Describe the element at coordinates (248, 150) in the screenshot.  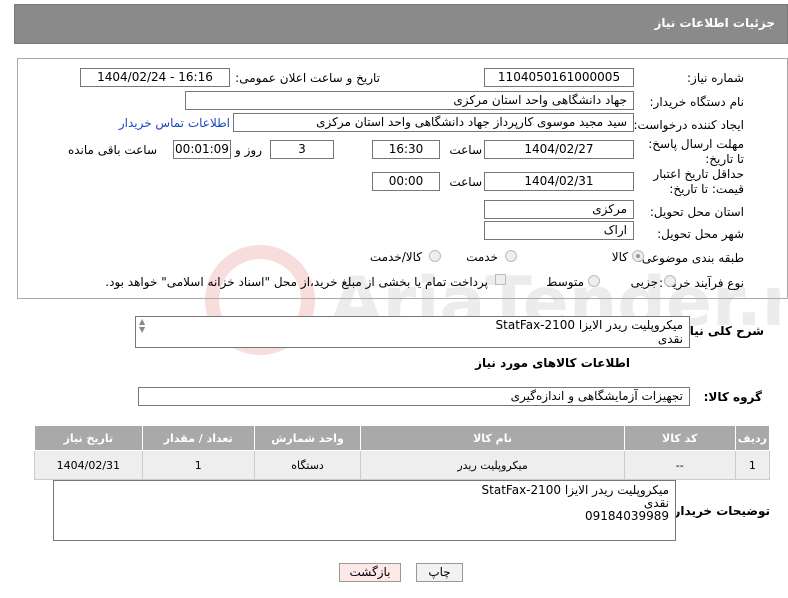
I see `days-label: روز و` at that location.